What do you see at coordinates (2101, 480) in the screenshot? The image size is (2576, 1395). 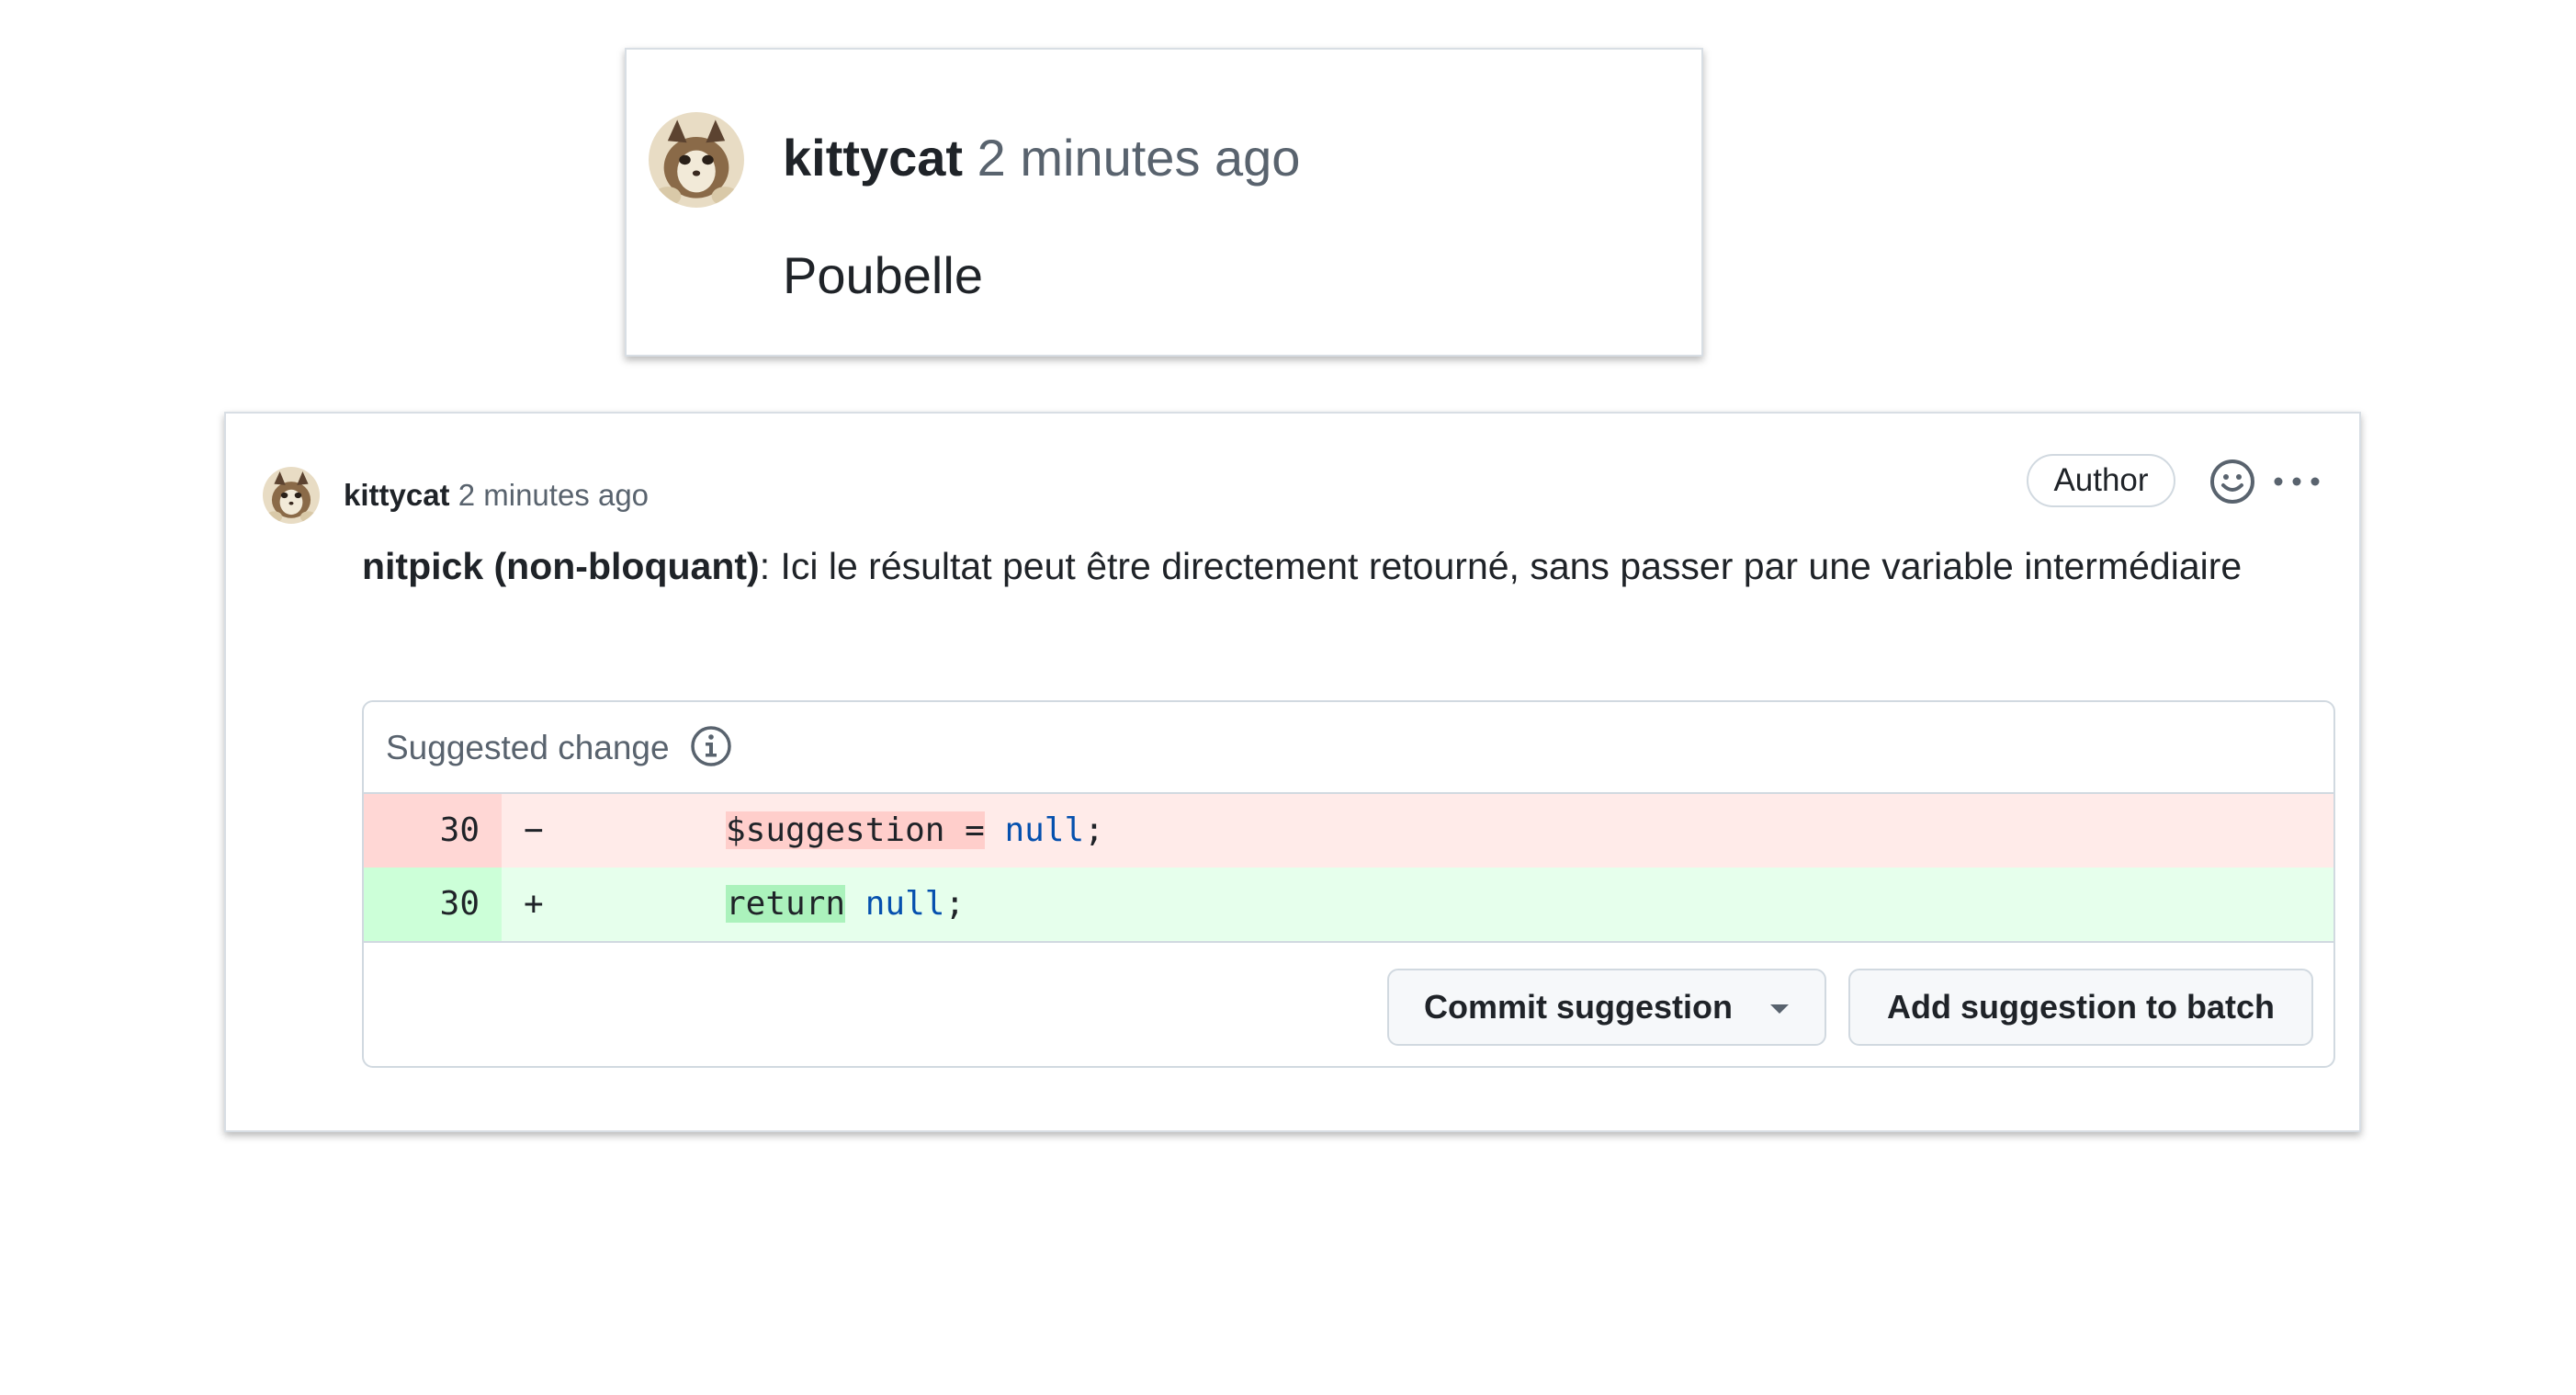 I see `author-badge: Author` at bounding box center [2101, 480].